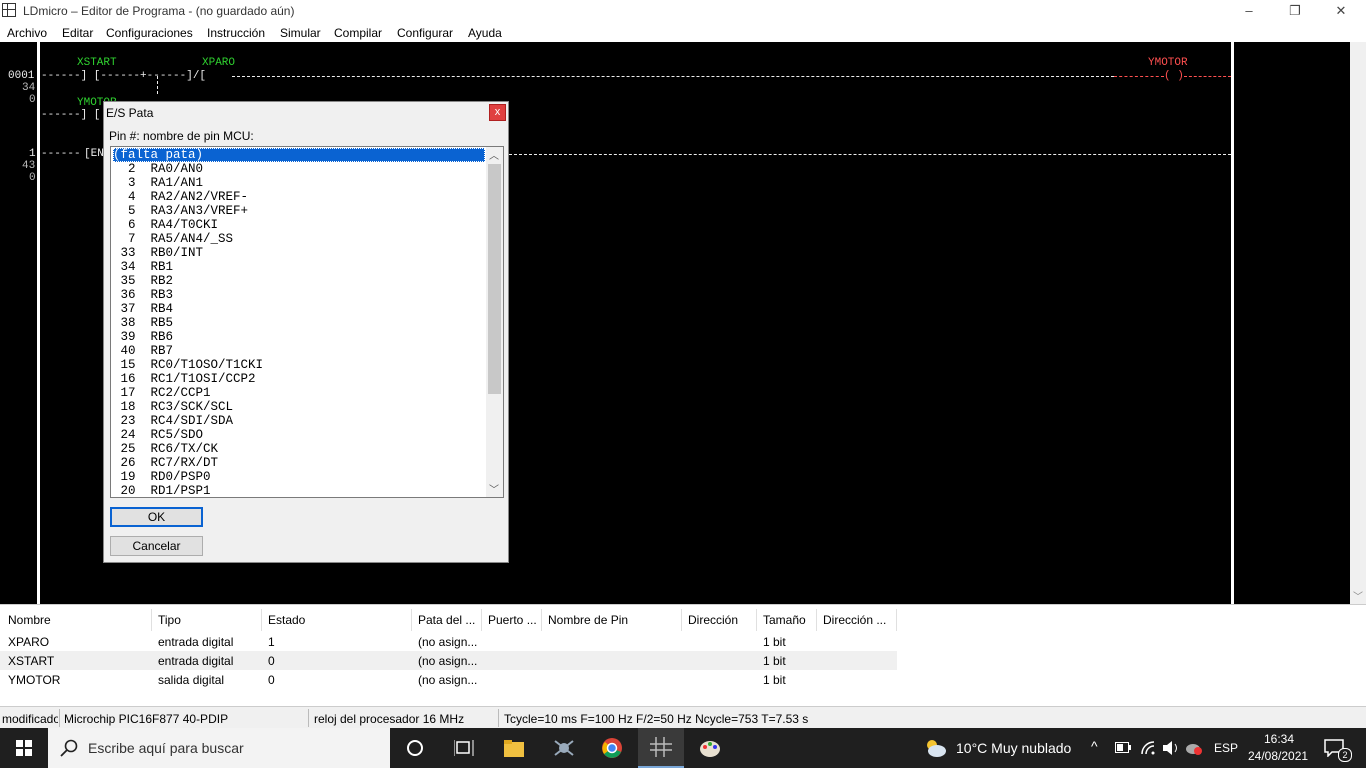  Describe the element at coordinates (299, 225) in the screenshot. I see `pin-list-item: 6 RA4/T0CKI` at that location.